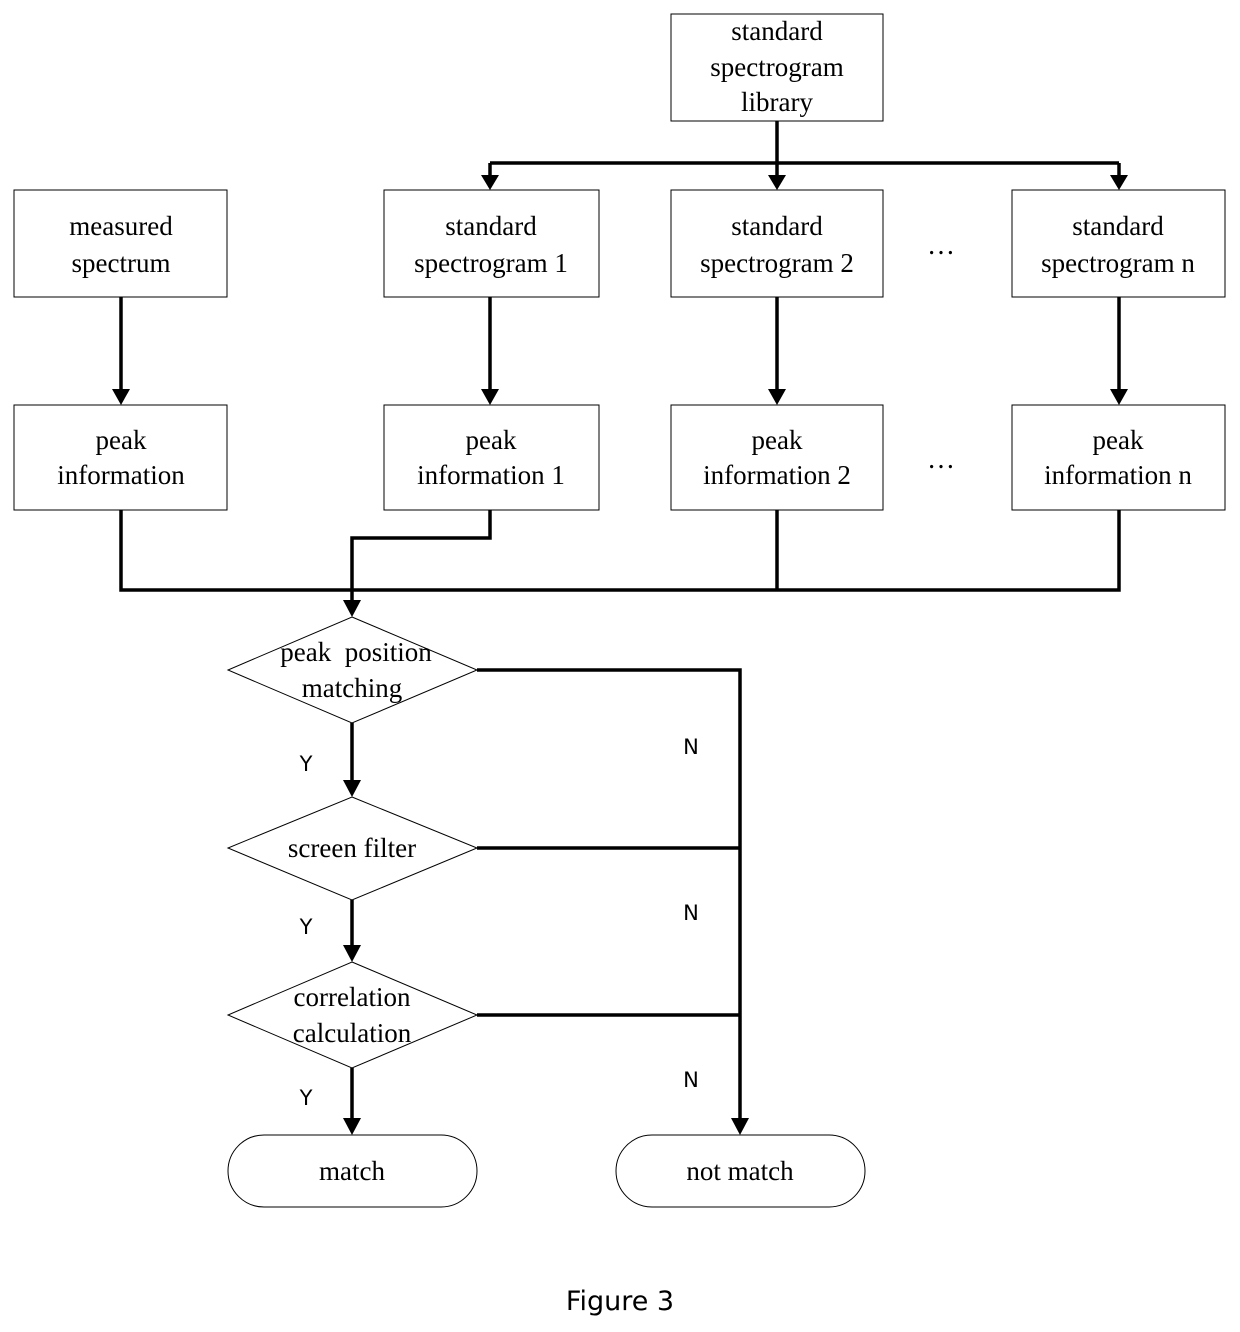 This screenshot has width=1240, height=1332. Describe the element at coordinates (121, 226) in the screenshot. I see `measured-line-1: measured` at that location.